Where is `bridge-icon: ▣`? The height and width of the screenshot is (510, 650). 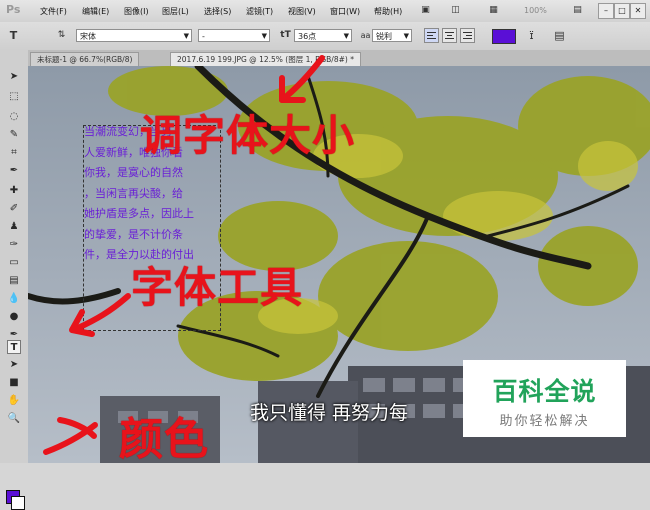 bridge-icon: ▣ is located at coordinates (425, 10).